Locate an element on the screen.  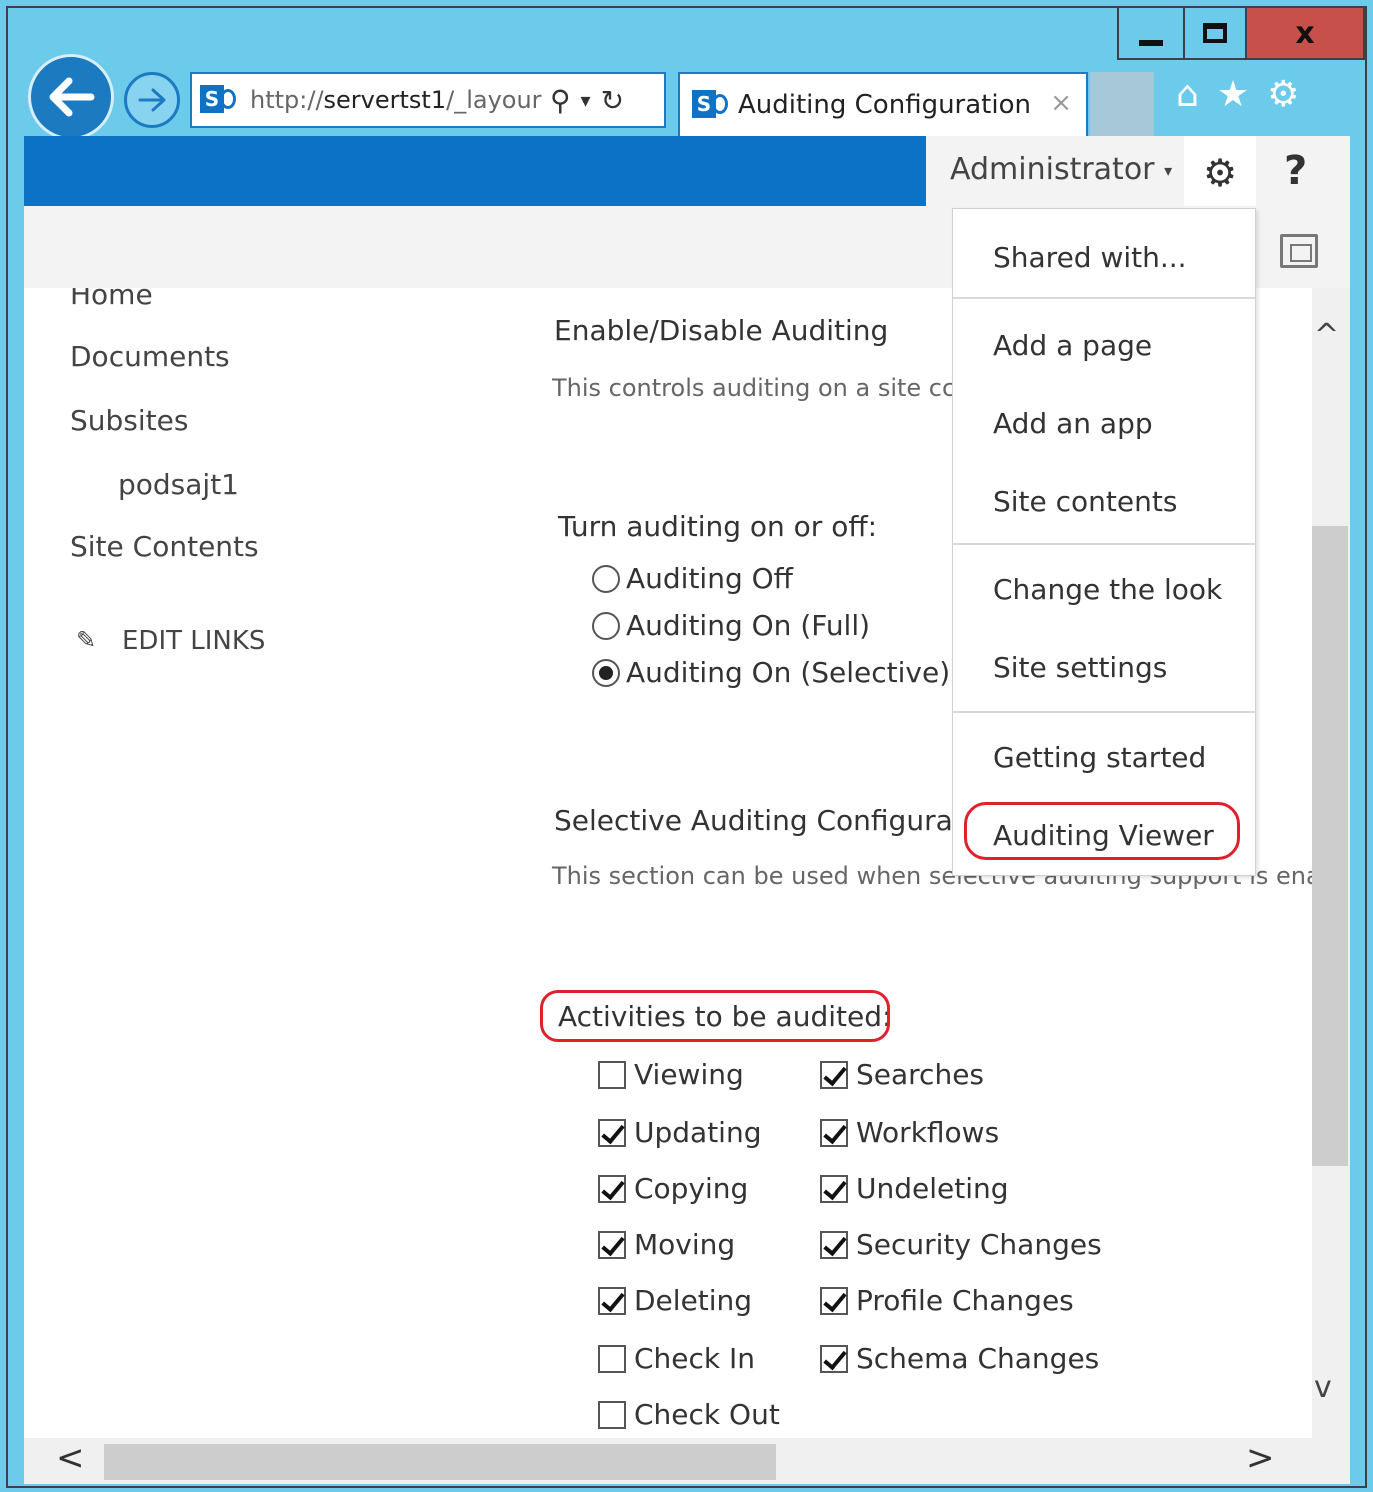
checkbox-workflows: Workflows is located at coordinates (909, 1132).